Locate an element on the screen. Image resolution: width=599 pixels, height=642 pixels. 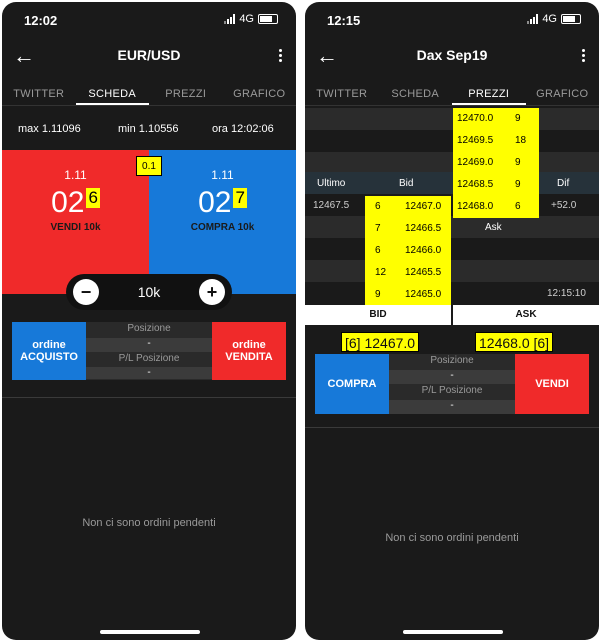
bid-level: 9 12465.0 is located at coordinates (408, 295).